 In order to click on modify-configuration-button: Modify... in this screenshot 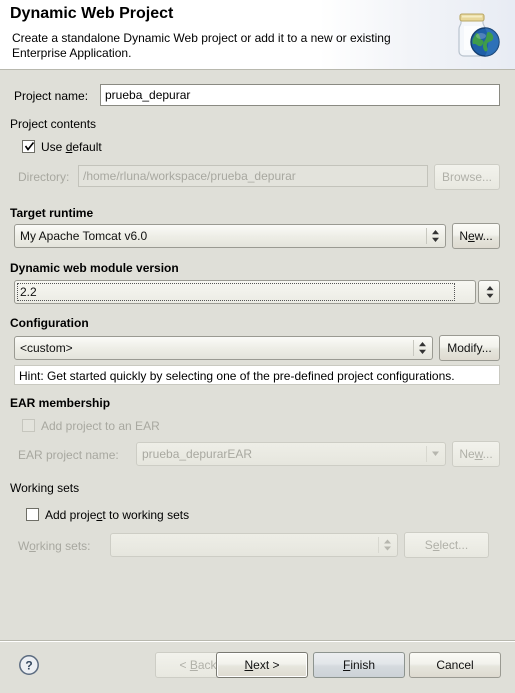, I will do `click(469, 348)`.